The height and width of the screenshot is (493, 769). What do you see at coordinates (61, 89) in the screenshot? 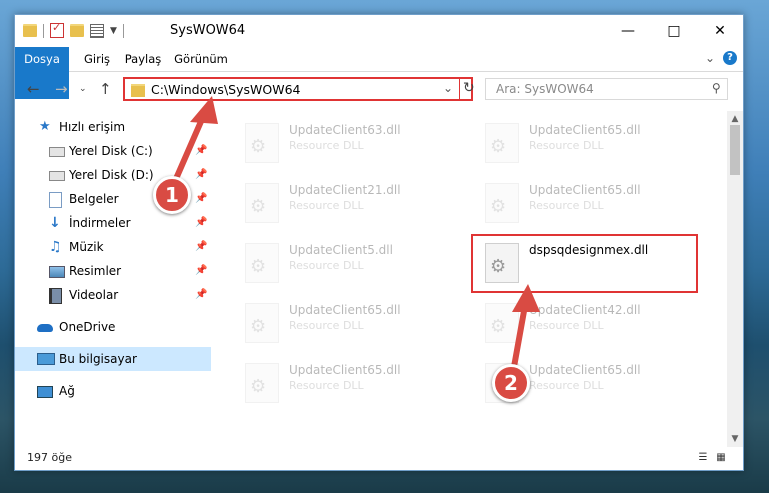
I see `forward-arrow-icon: →` at bounding box center [61, 89].